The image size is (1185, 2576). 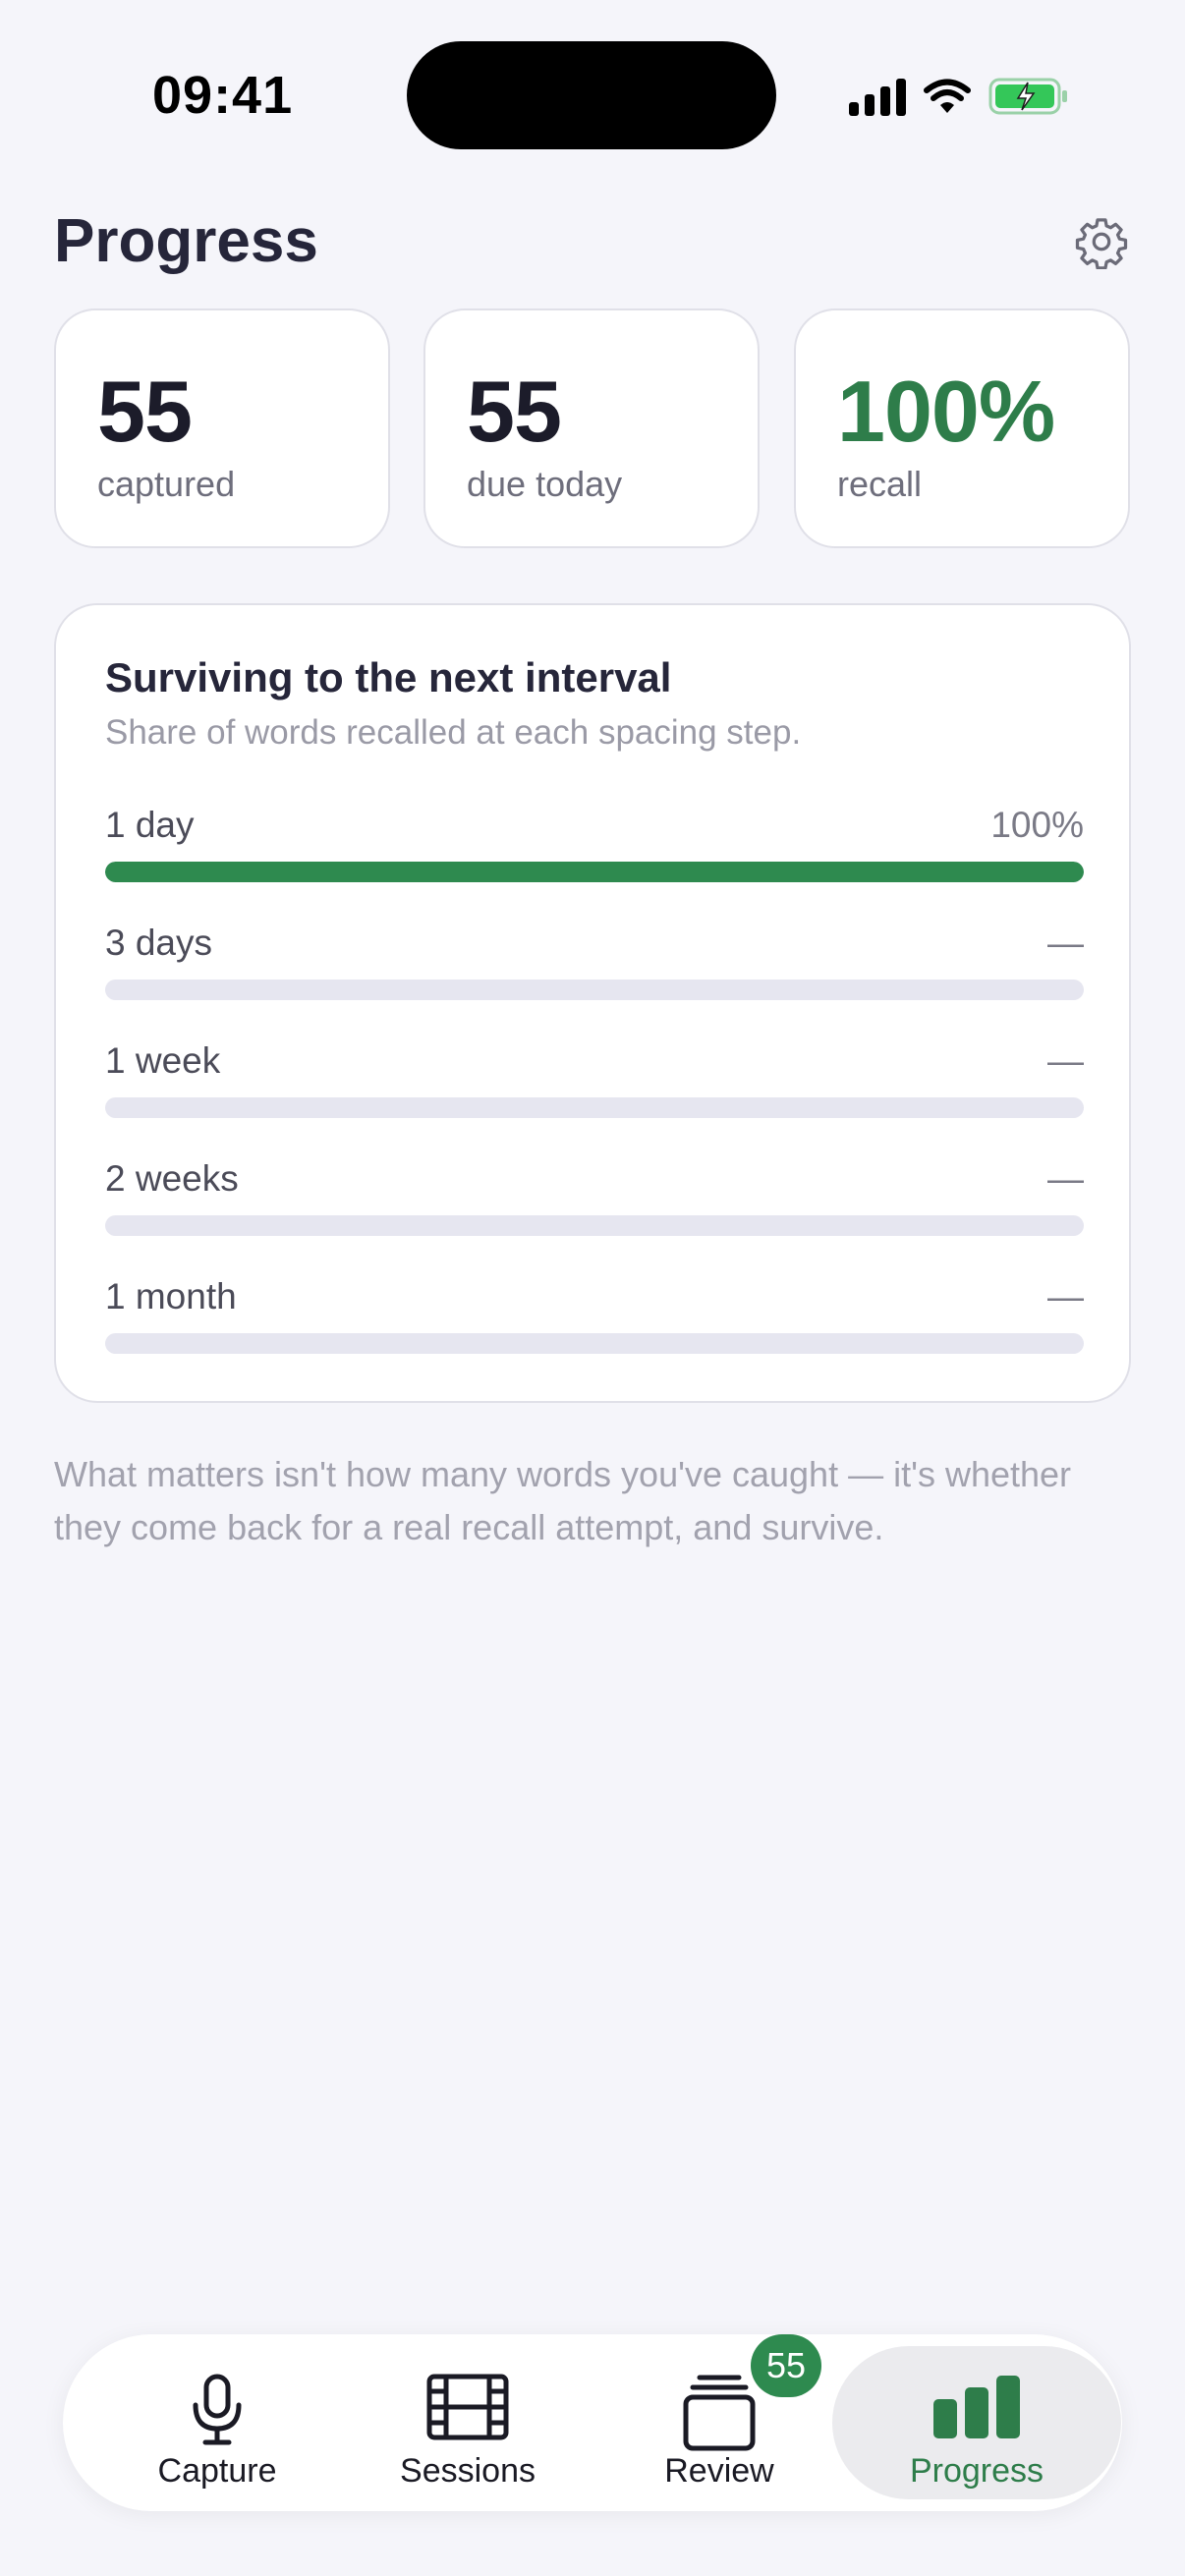 What do you see at coordinates (720, 2413) in the screenshot?
I see `cards-icon` at bounding box center [720, 2413].